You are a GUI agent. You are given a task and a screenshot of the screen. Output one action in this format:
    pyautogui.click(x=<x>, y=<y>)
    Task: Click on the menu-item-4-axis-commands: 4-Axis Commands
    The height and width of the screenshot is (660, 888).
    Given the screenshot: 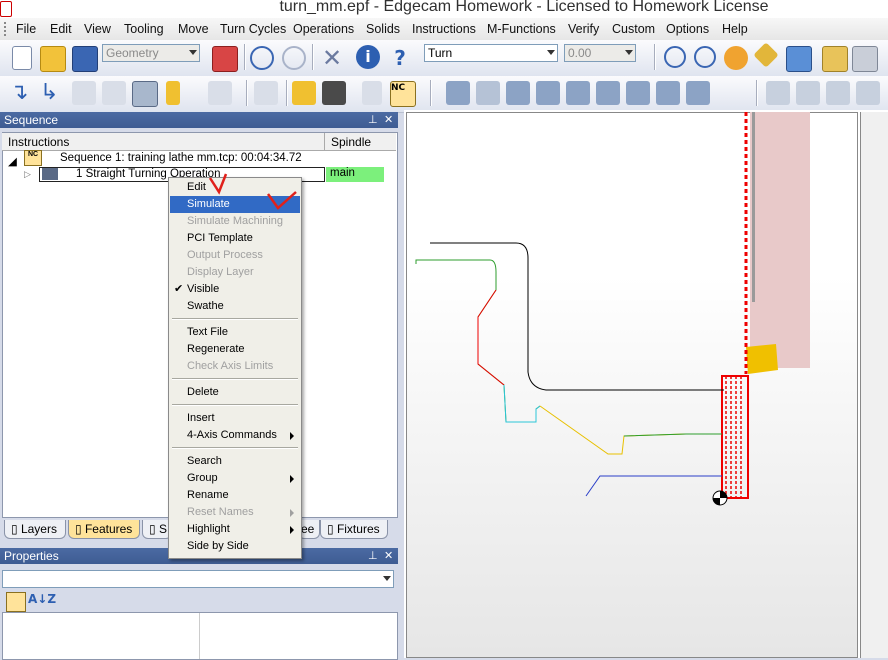 What is the action you would take?
    pyautogui.click(x=235, y=435)
    